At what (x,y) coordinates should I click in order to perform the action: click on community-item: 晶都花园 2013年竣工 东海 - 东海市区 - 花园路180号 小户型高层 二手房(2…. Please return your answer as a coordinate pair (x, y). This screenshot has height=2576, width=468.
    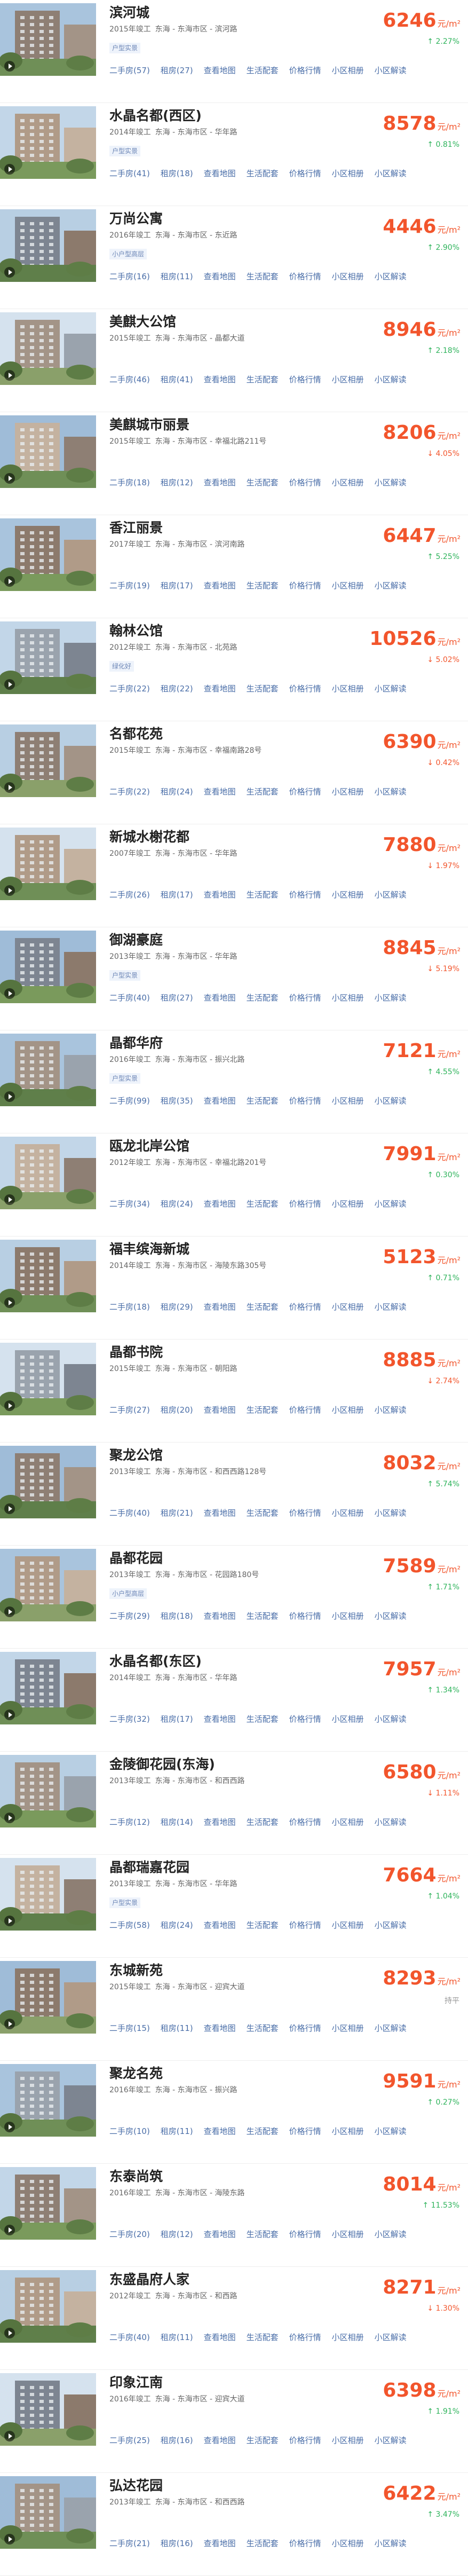
    Looking at the image, I should click on (234, 1597).